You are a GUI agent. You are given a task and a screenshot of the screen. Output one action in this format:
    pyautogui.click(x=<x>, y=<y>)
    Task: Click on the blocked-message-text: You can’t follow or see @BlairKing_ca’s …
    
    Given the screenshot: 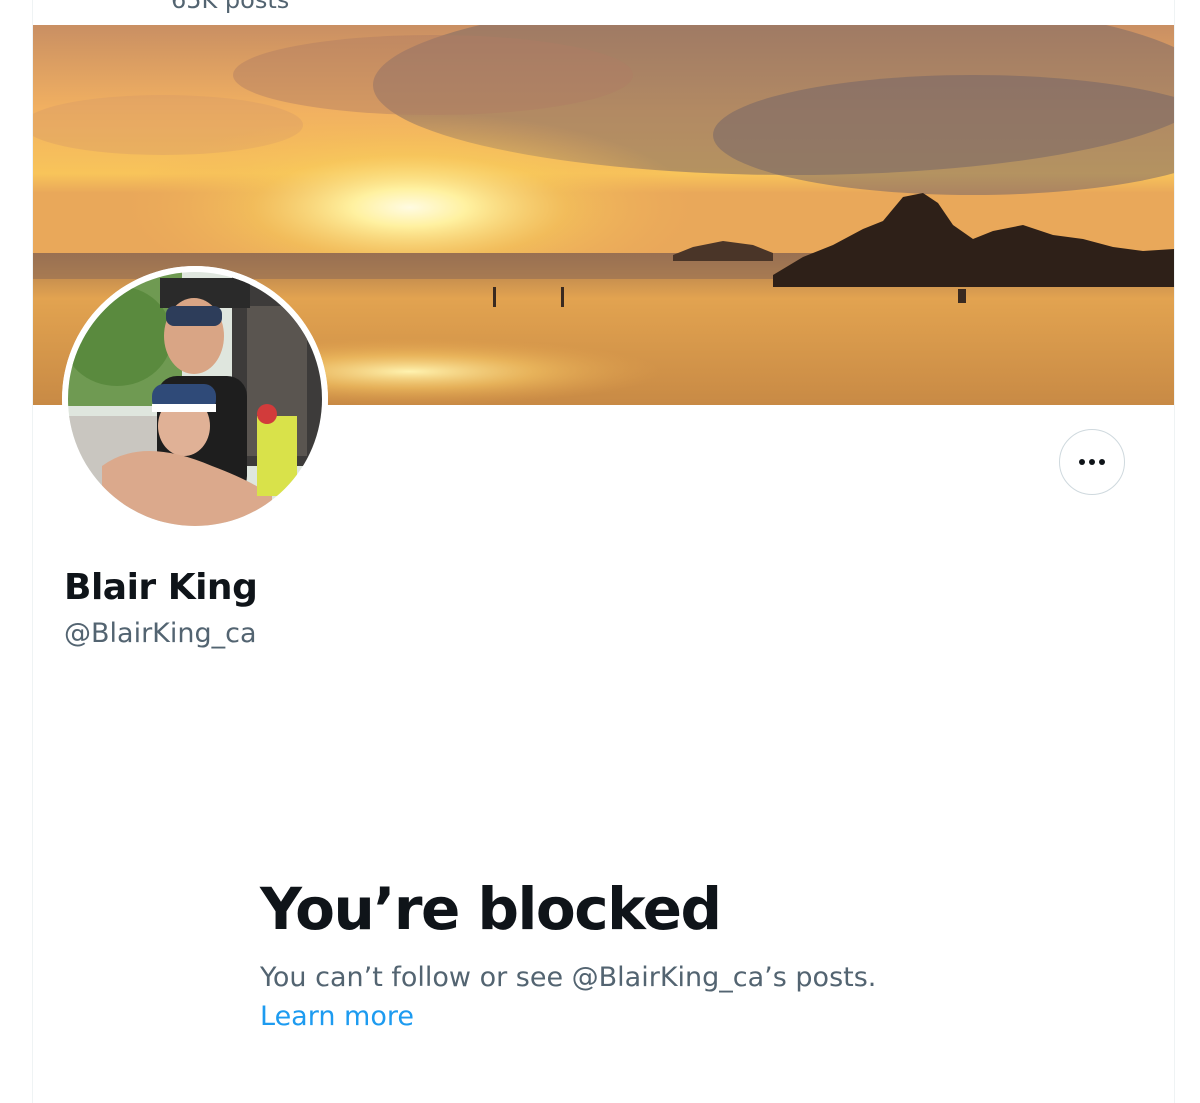 What is the action you would take?
    pyautogui.click(x=568, y=977)
    